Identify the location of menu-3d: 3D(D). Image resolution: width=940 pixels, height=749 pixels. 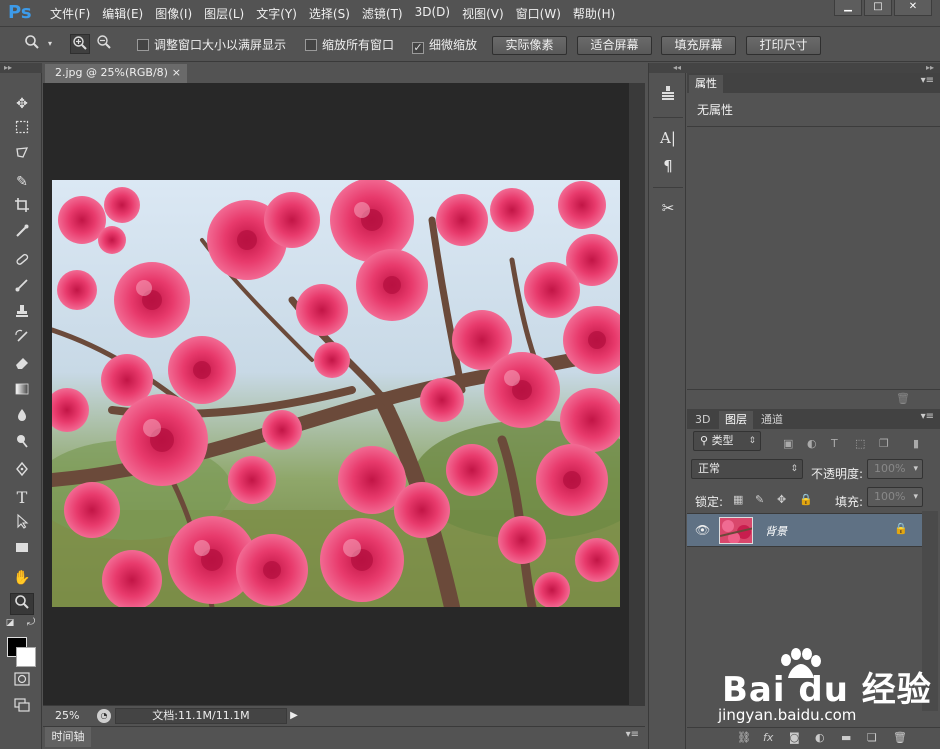
(432, 13).